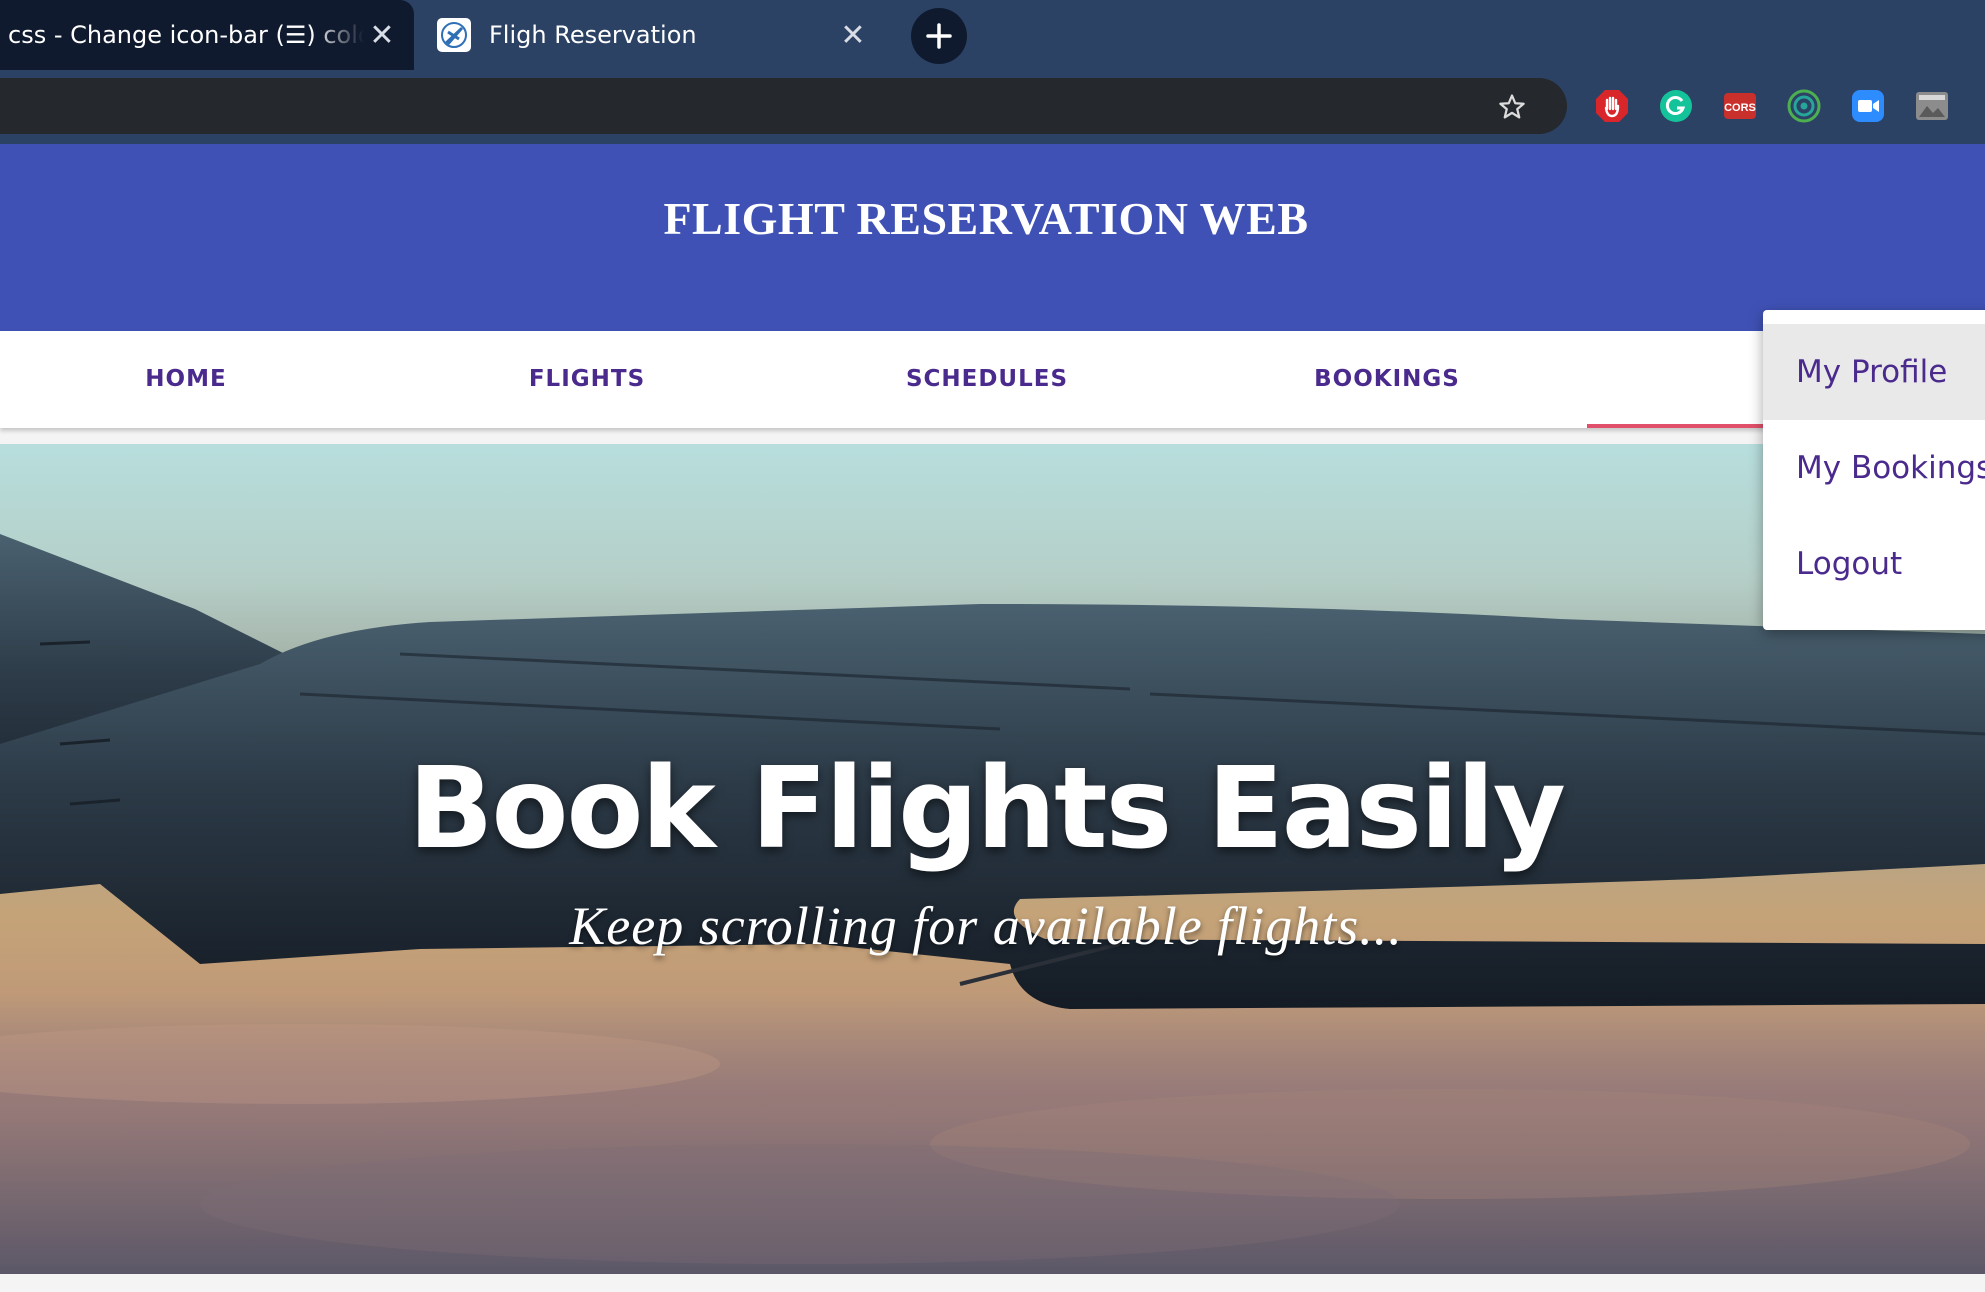  I want to click on browser-tab-flight-reservation: Fligh Reservation ✕, so click(655, 35).